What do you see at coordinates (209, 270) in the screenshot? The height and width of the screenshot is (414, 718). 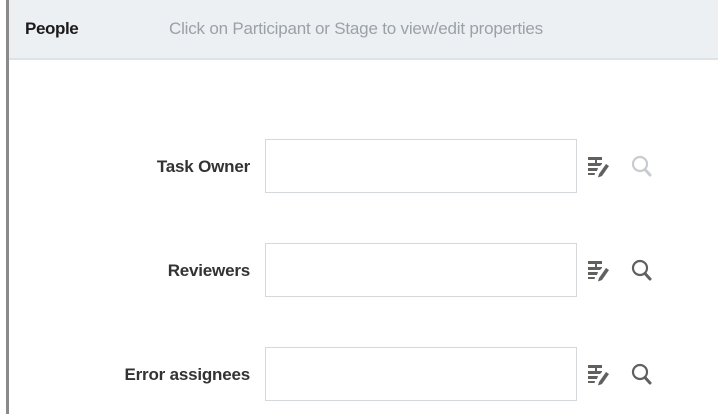 I see `reviewers-label: Reviewers` at bounding box center [209, 270].